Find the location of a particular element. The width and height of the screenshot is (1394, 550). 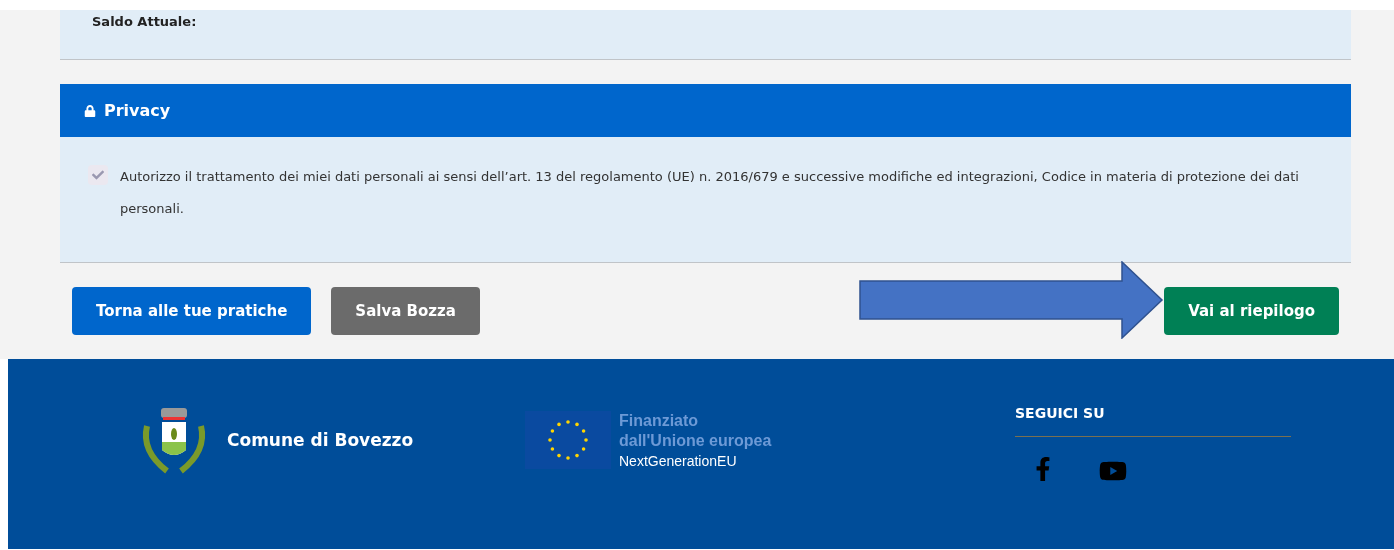

social-title: SEGUICI SU is located at coordinates (1060, 413).